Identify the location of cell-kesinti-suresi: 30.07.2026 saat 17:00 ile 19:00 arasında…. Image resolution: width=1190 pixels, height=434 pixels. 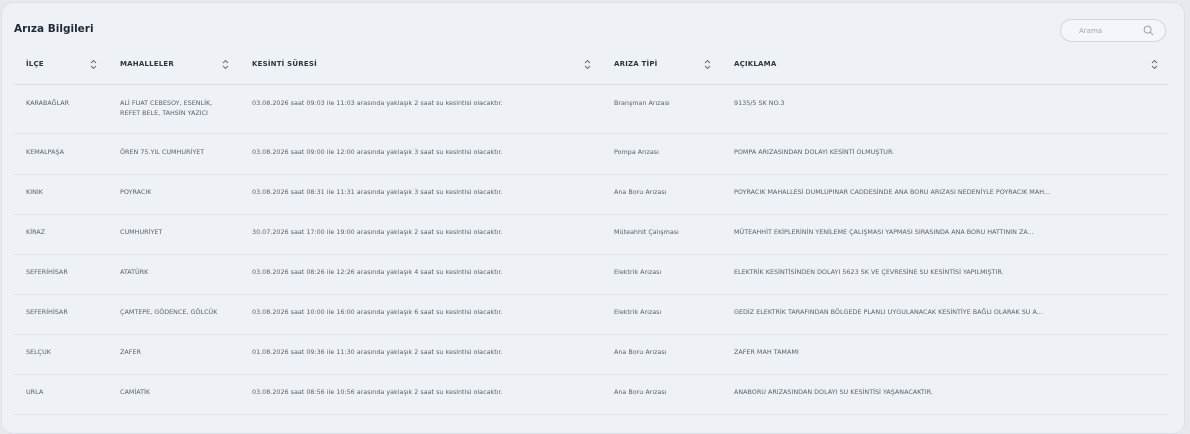
(377, 232).